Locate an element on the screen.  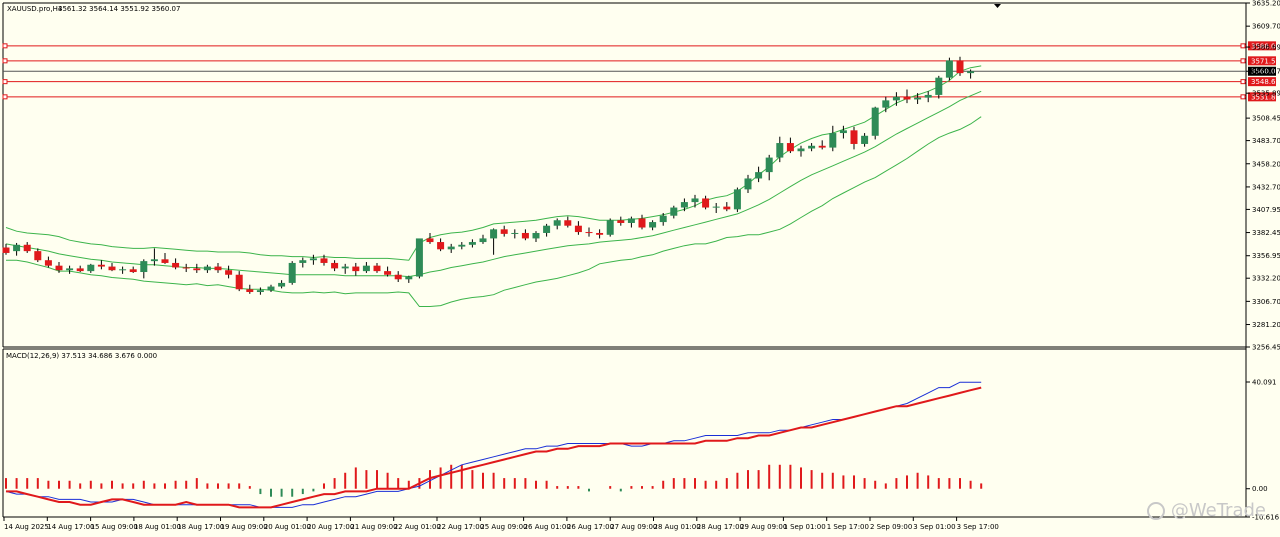
time-tick-label: 15 Aug 09:00 is located at coordinates (114, 527).